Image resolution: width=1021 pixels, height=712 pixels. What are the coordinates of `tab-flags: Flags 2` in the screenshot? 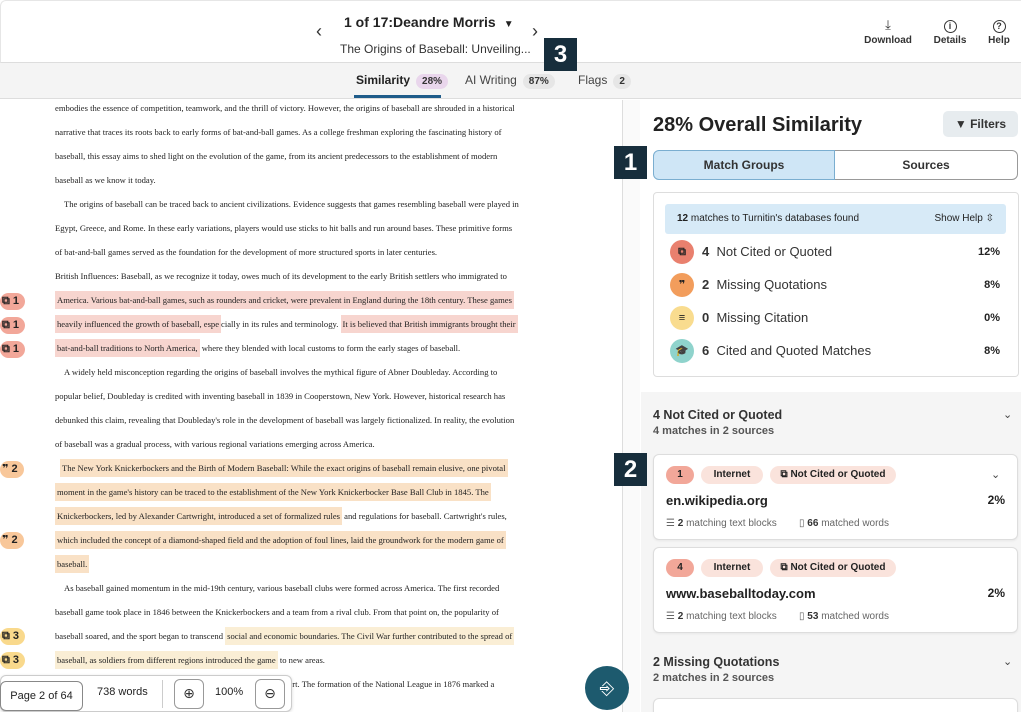 It's located at (604, 81).